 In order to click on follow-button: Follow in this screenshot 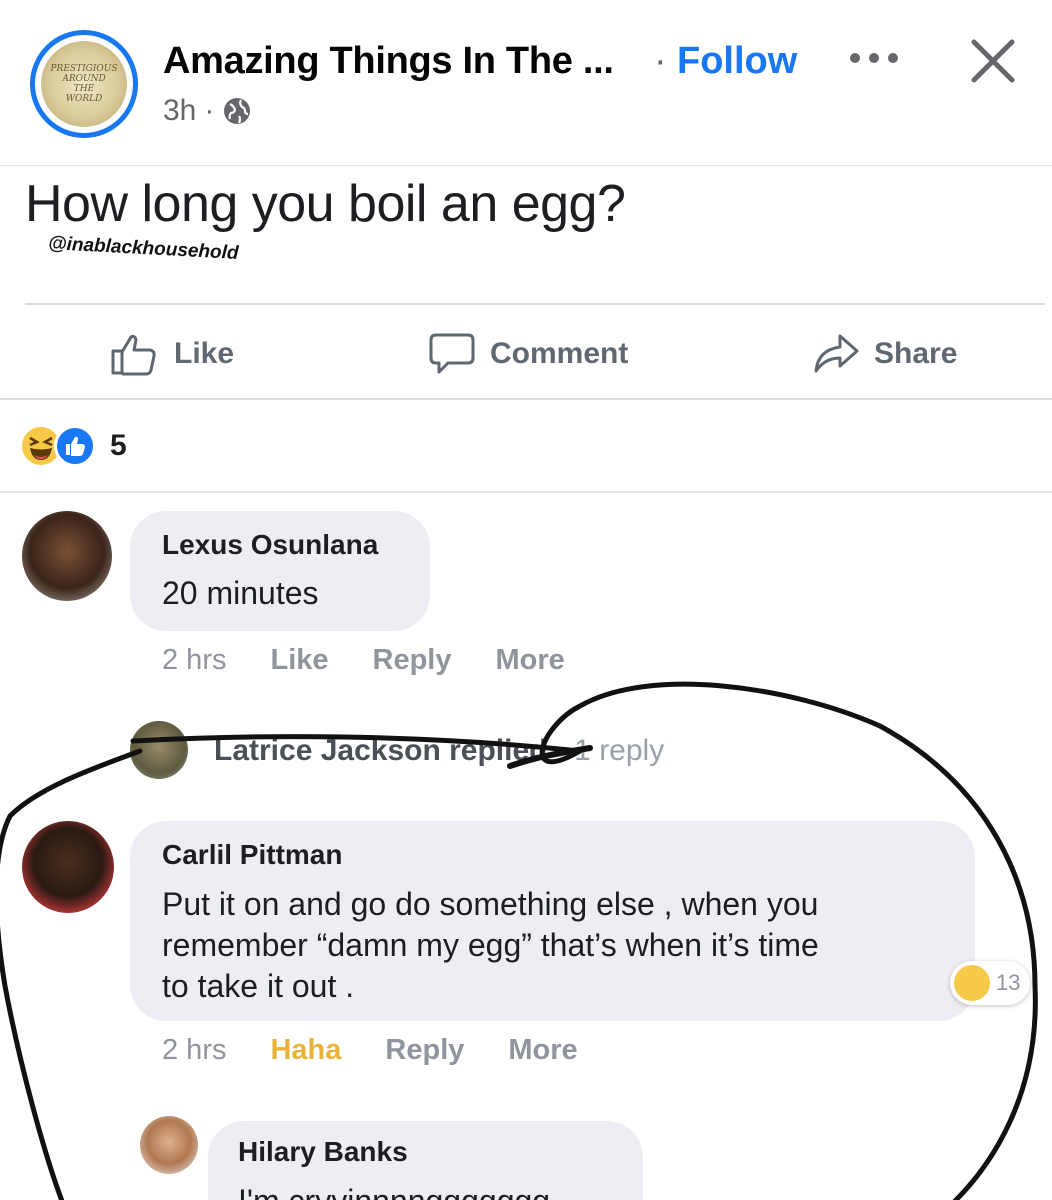, I will do `click(737, 61)`.